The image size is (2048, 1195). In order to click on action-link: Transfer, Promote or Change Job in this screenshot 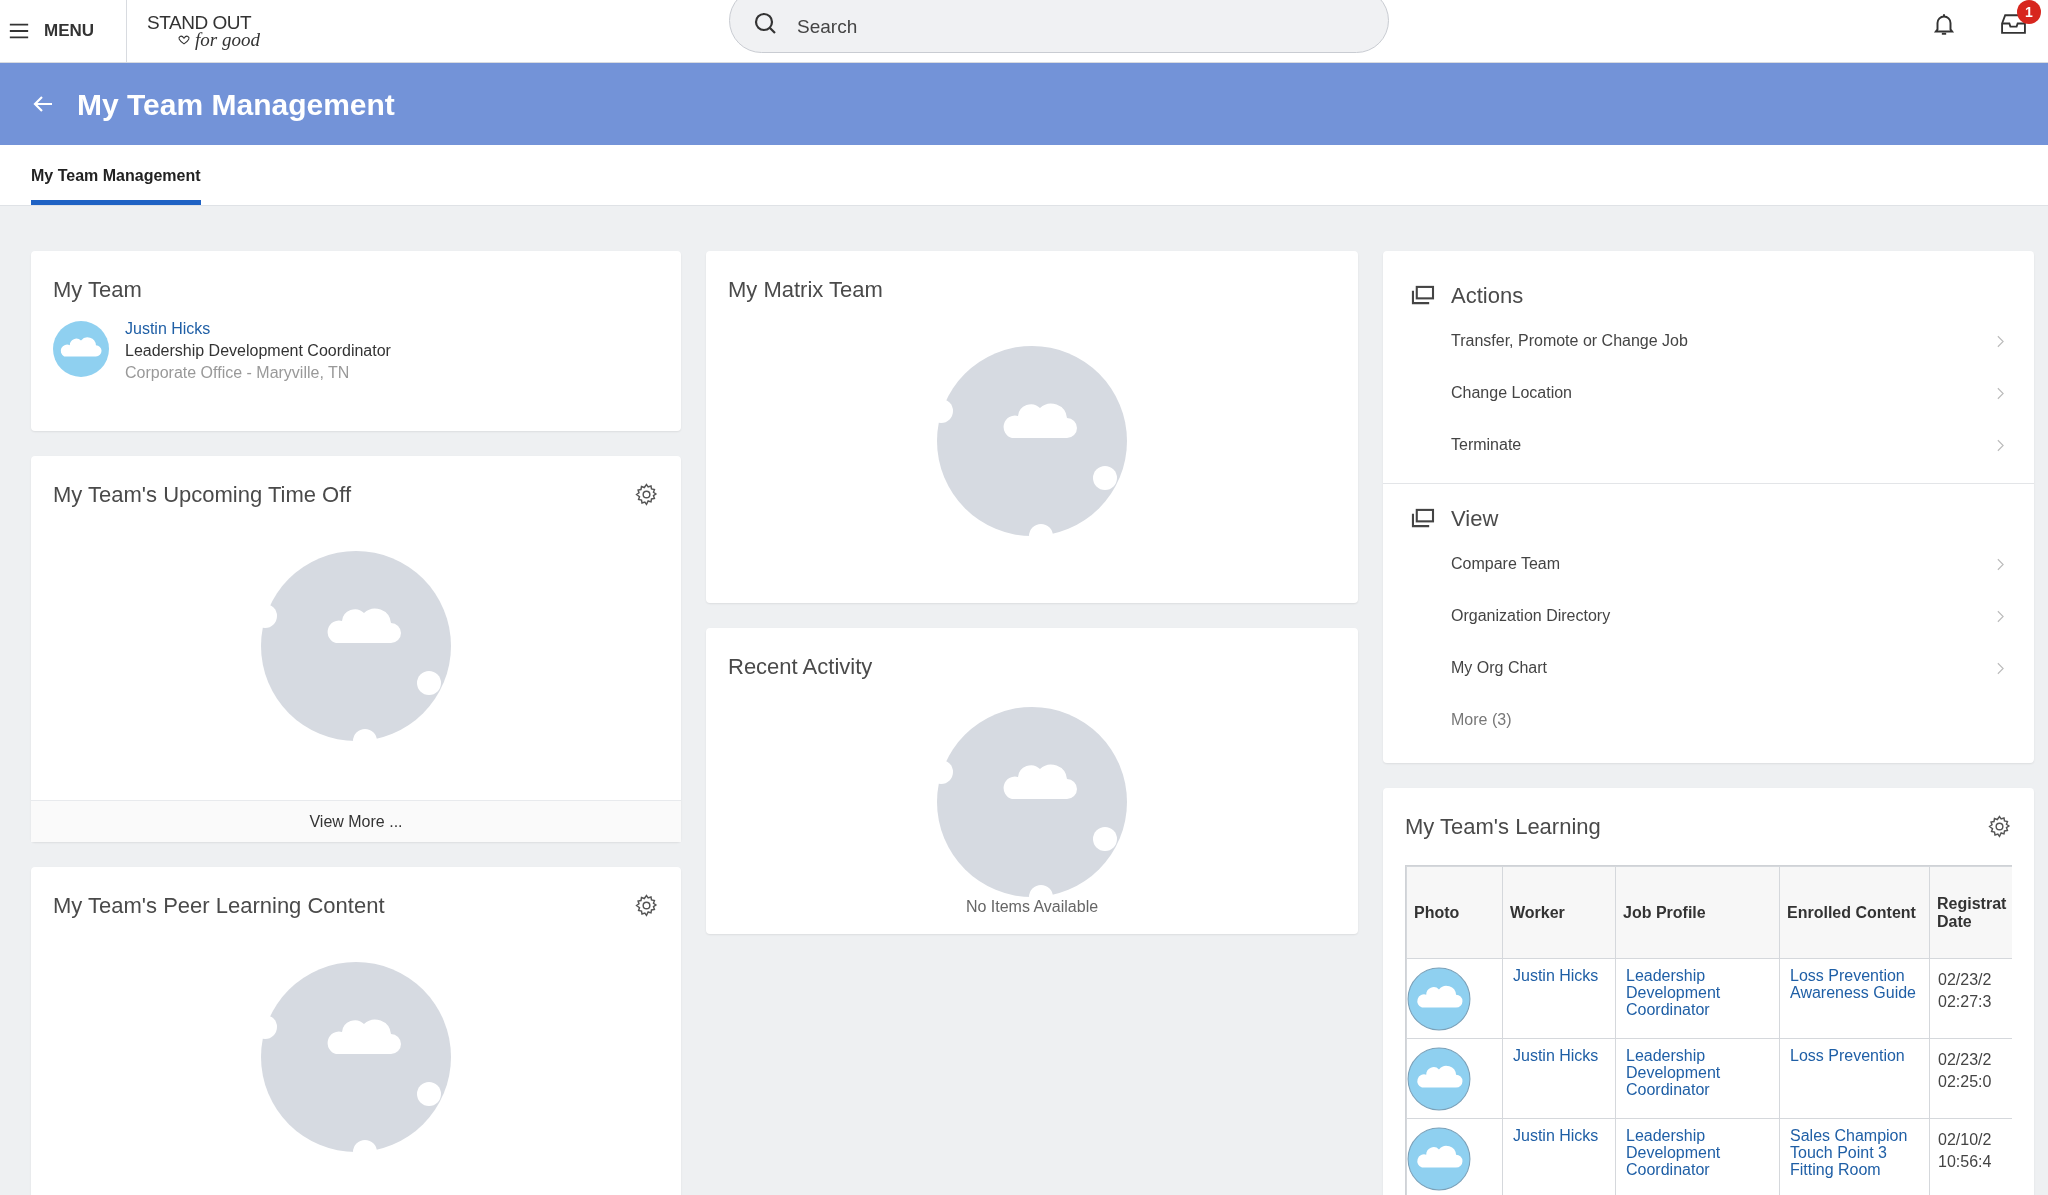, I will do `click(1708, 341)`.